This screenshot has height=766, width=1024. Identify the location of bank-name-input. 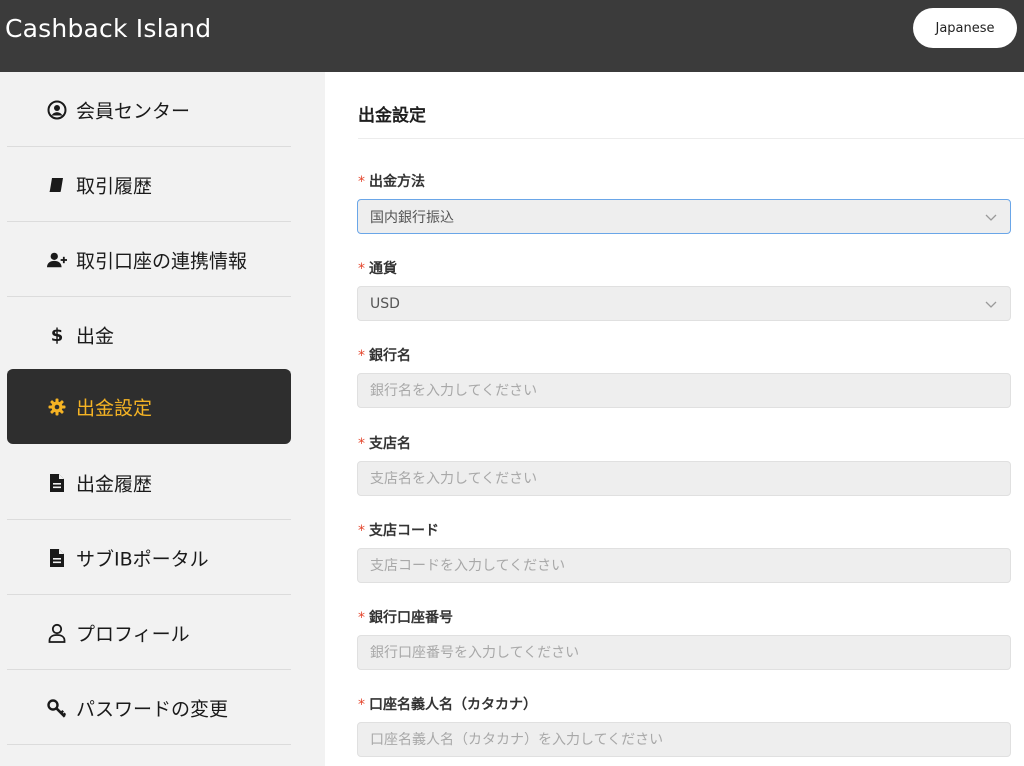
(690, 390).